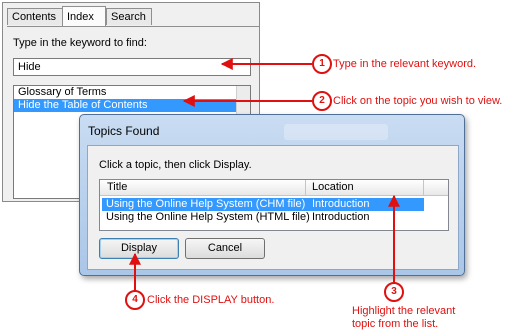 Image resolution: width=506 pixels, height=332 pixels. What do you see at coordinates (84, 16) in the screenshot?
I see `tab-index: Index` at bounding box center [84, 16].